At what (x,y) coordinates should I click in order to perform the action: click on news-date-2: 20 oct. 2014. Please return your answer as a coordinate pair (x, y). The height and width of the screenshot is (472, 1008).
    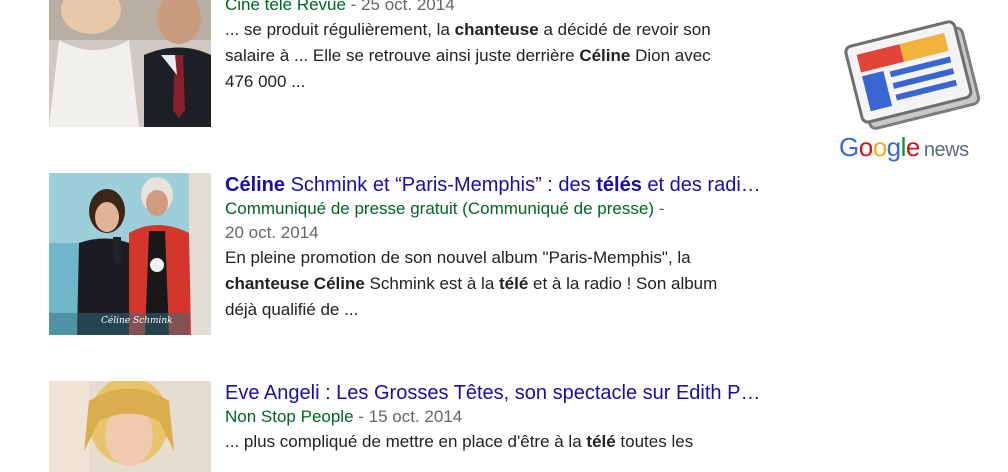
    Looking at the image, I should click on (272, 232).